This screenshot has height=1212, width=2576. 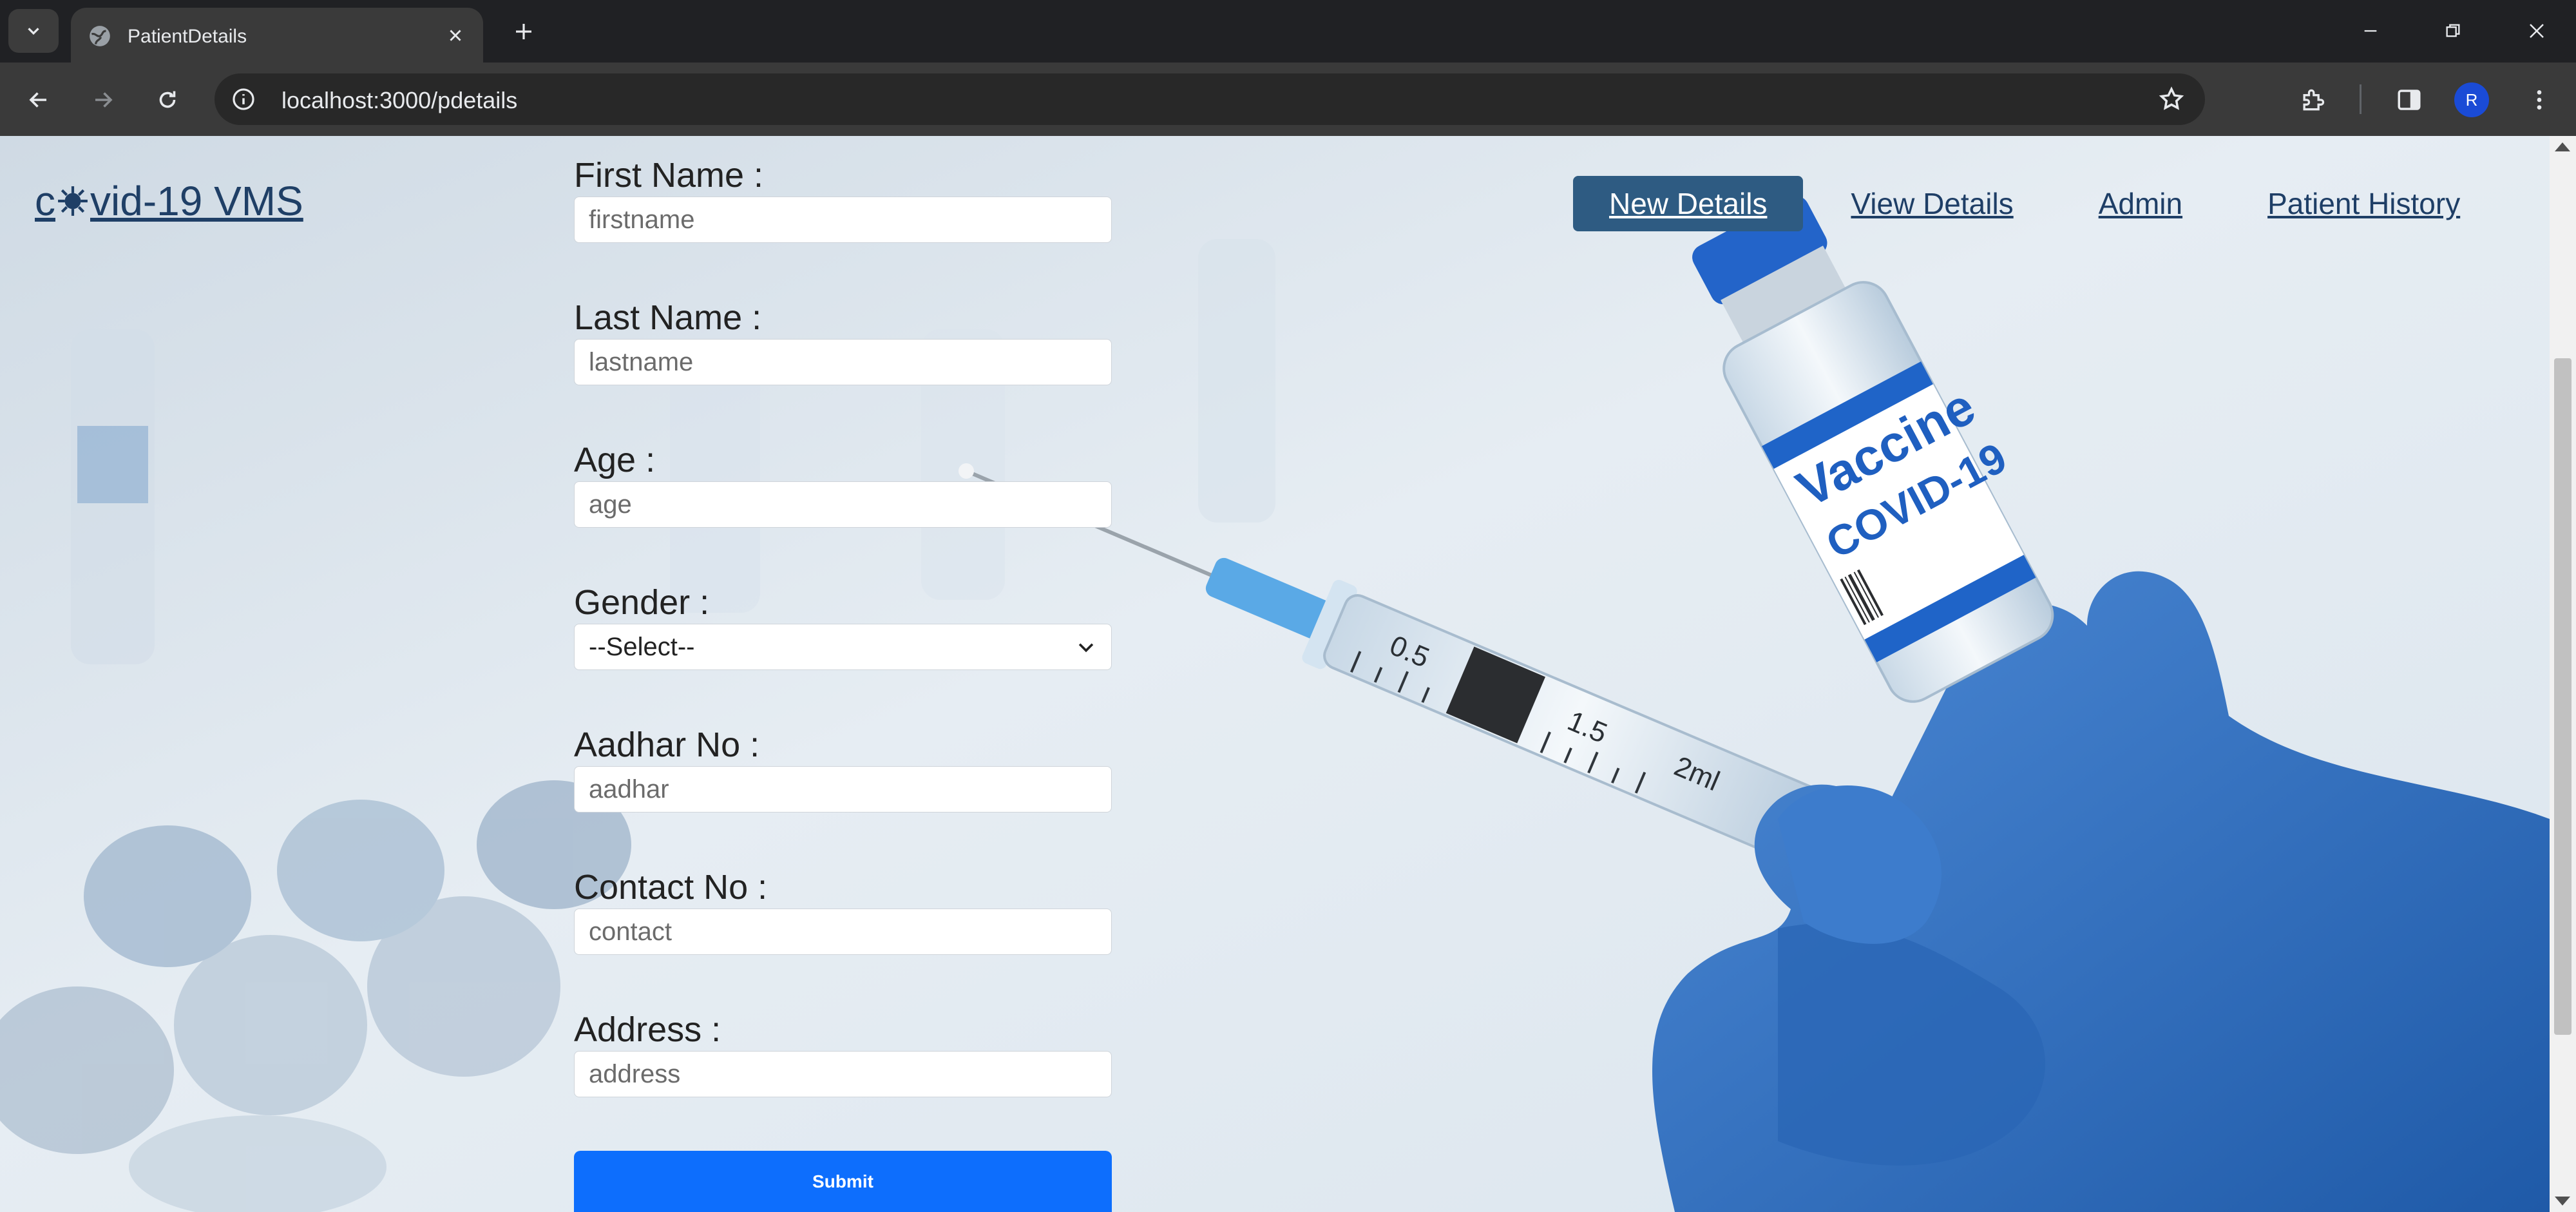 I want to click on more-vert-icon, so click(x=2539, y=100).